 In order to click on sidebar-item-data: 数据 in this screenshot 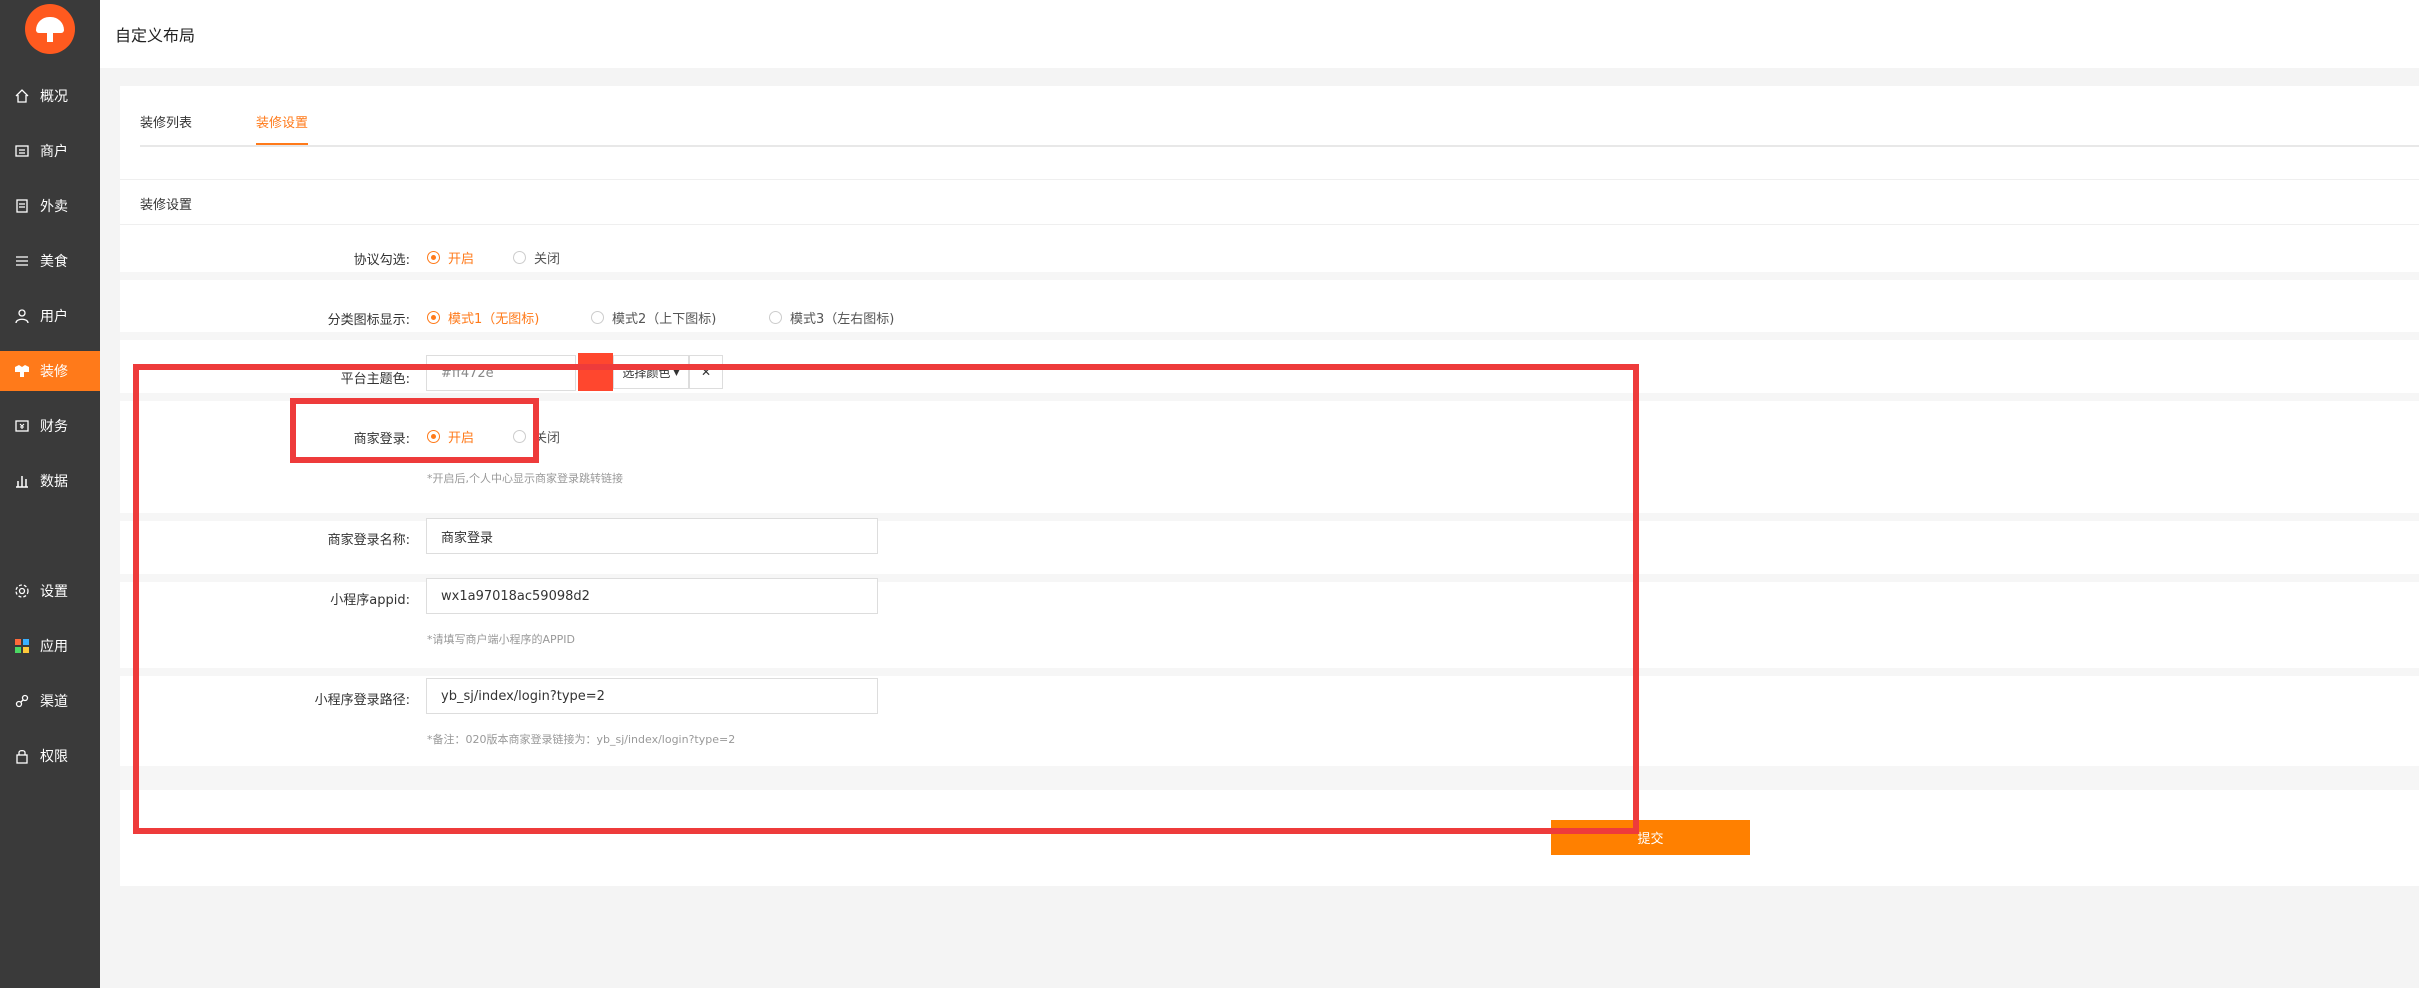, I will do `click(50, 481)`.